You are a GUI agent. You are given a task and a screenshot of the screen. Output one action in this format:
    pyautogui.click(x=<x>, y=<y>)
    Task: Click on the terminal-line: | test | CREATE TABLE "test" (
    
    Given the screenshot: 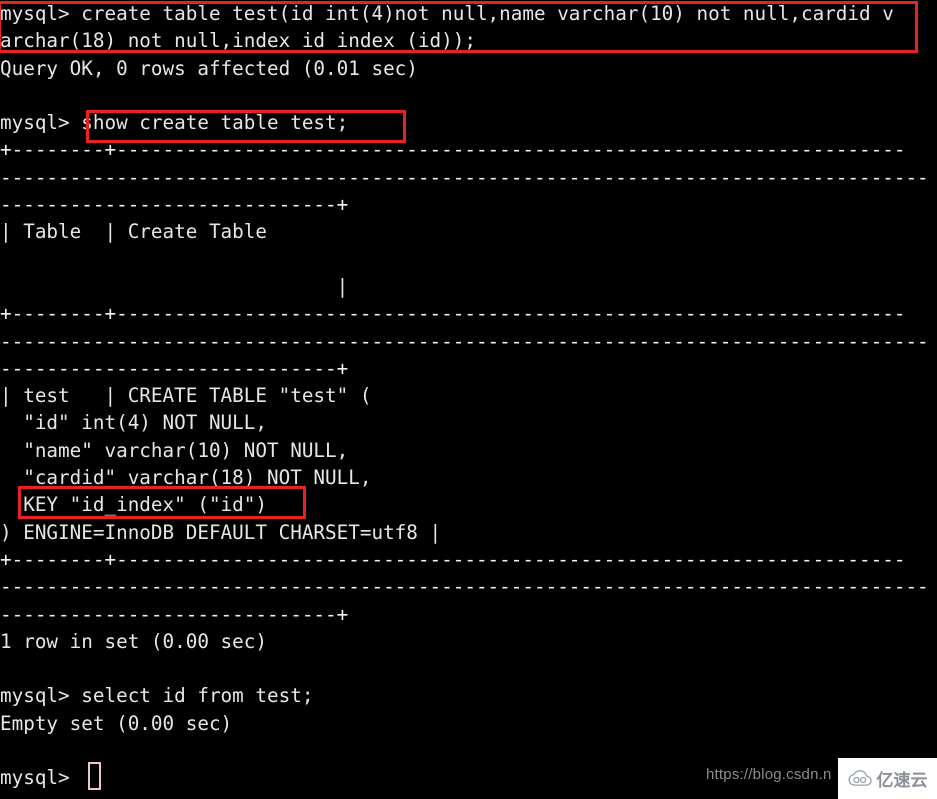 What is the action you would take?
    pyautogui.click(x=186, y=396)
    